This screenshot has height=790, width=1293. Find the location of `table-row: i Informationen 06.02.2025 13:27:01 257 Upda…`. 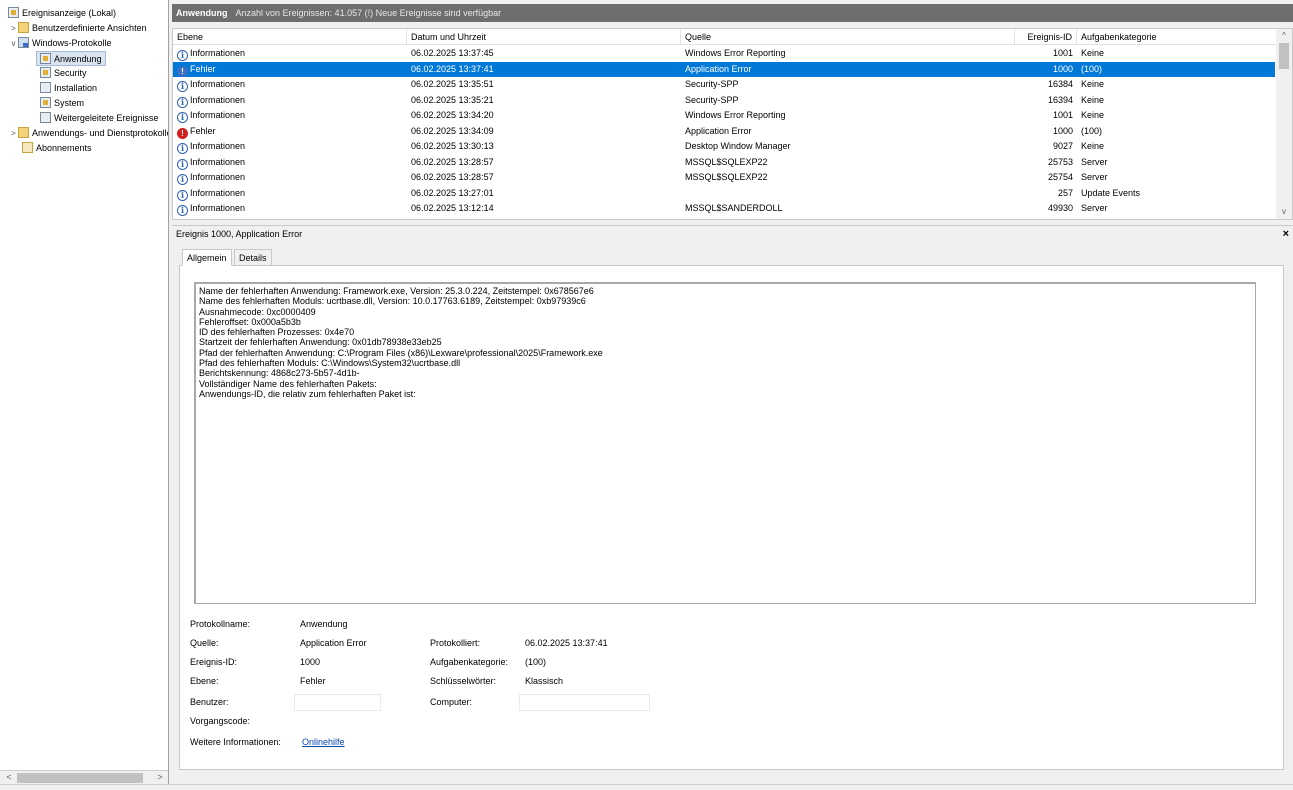

table-row: i Informationen 06.02.2025 13:27:01 257 Upda… is located at coordinates (724, 193).